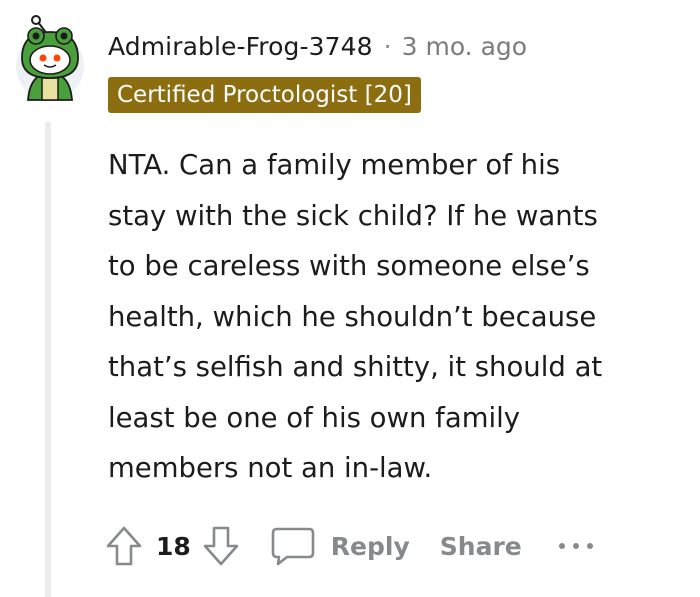  I want to click on more-options-icon, so click(575, 546).